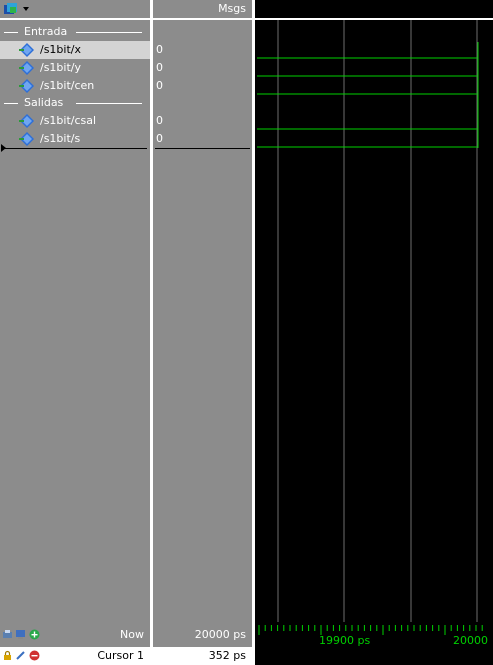 This screenshot has width=493, height=665. I want to click on group-label: Entrada, so click(46, 31).